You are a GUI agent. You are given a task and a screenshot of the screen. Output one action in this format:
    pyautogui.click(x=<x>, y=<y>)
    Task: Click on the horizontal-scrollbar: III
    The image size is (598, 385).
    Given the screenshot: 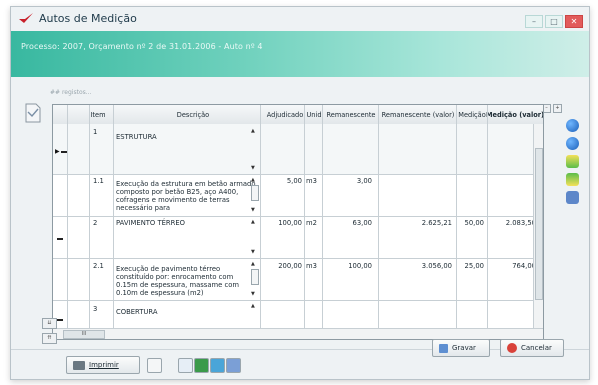 What is the action you would take?
    pyautogui.click(x=298, y=333)
    